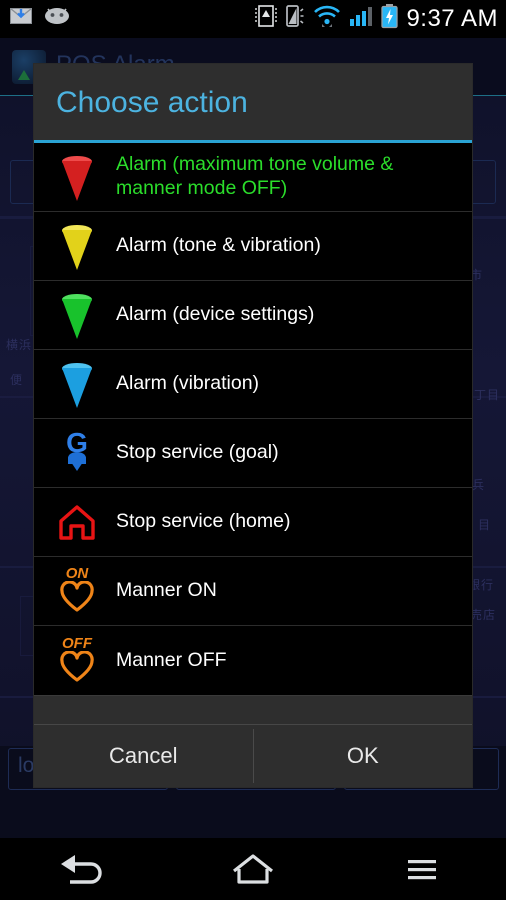 The height and width of the screenshot is (900, 506). What do you see at coordinates (143, 756) in the screenshot?
I see `cancel-button: Cancel` at bounding box center [143, 756].